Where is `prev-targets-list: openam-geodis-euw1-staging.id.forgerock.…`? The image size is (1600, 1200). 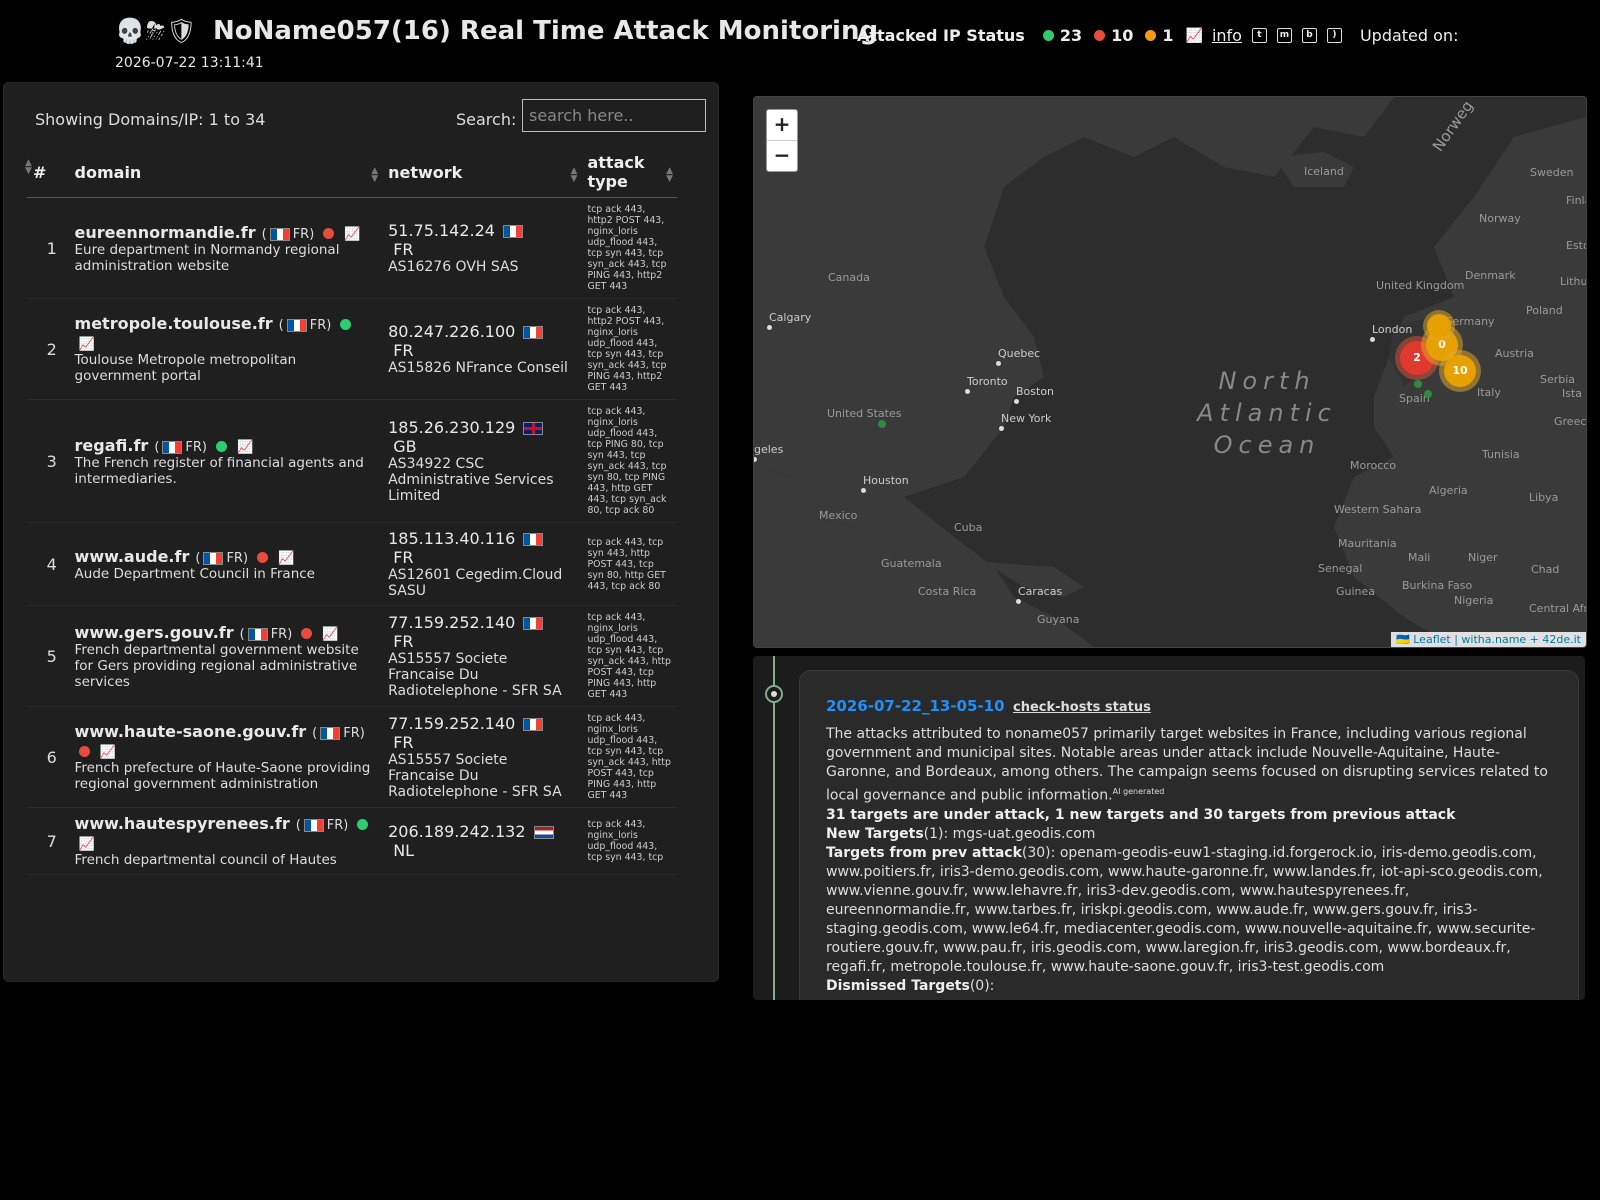
prev-targets-list: openam-geodis-euw1-staging.id.forgerock.… is located at coordinates (1184, 909).